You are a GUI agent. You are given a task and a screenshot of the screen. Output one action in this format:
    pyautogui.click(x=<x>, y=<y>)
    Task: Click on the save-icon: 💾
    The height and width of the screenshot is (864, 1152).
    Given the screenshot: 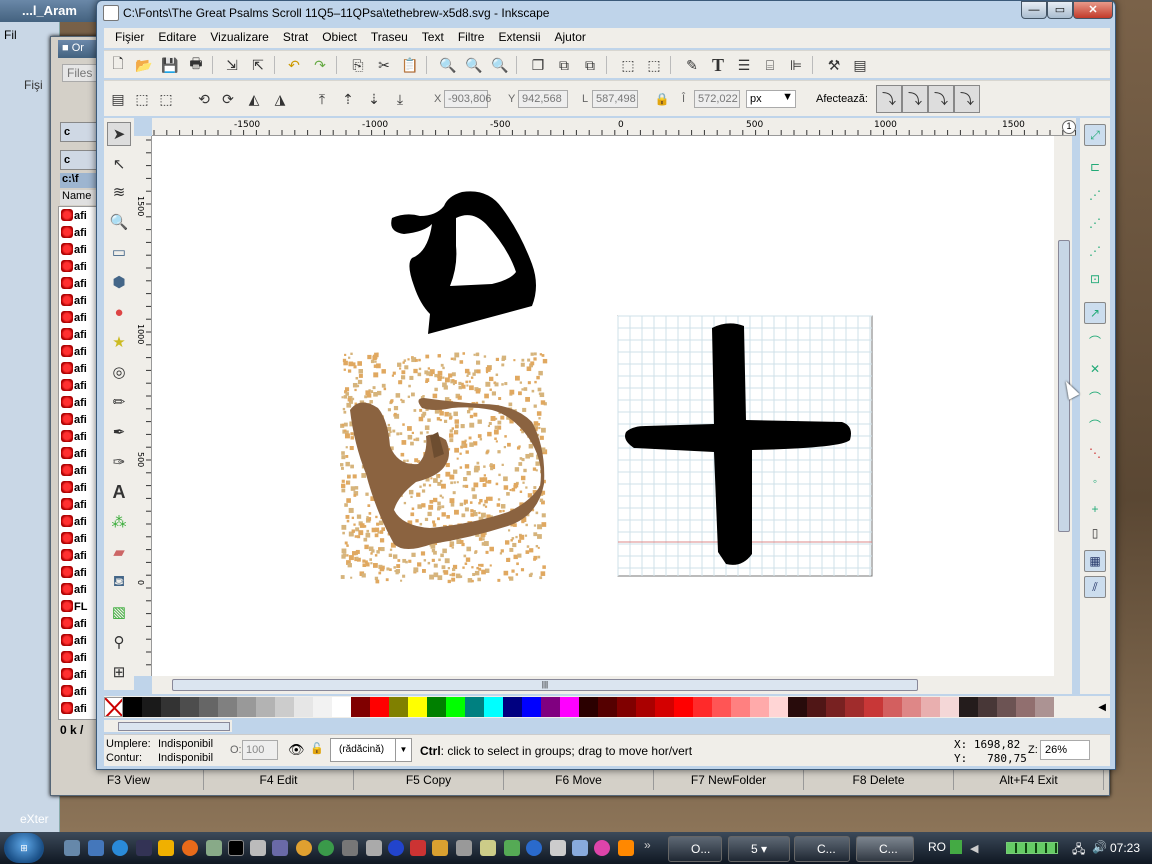 What is the action you would take?
    pyautogui.click(x=170, y=65)
    